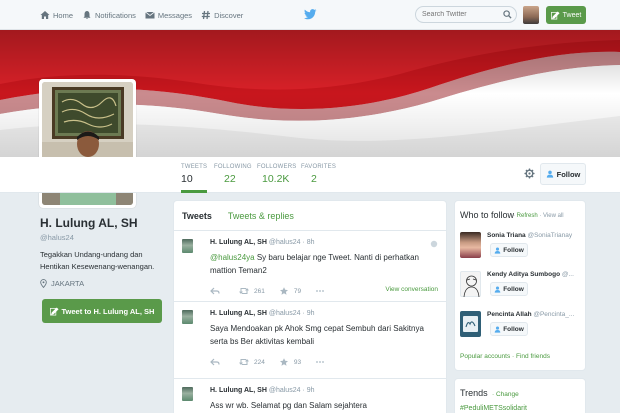  I want to click on more-dots-icon, so click(320, 291).